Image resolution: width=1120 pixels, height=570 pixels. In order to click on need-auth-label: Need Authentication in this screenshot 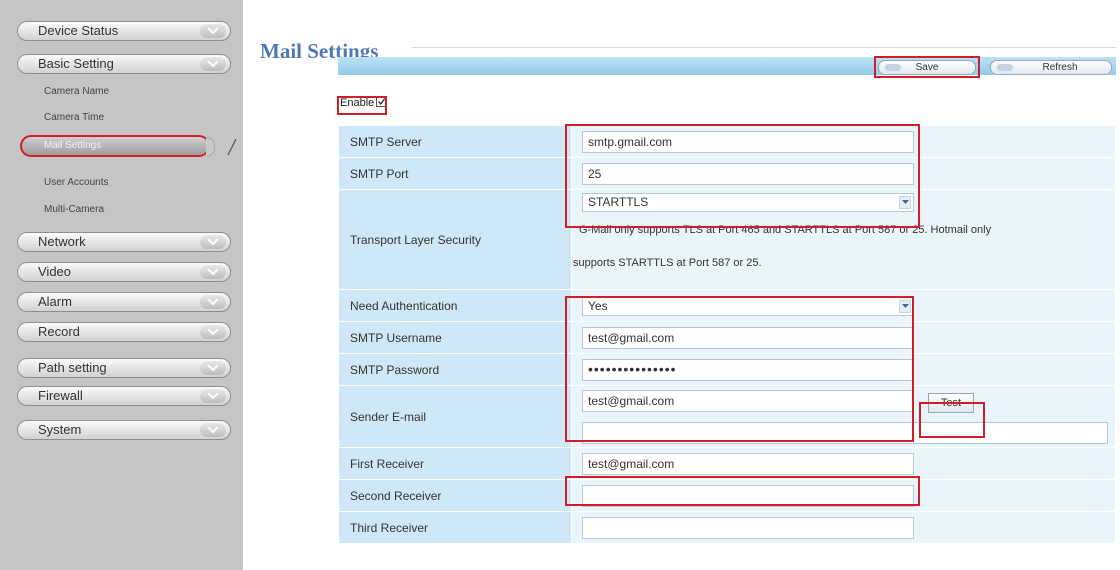, I will do `click(455, 305)`.